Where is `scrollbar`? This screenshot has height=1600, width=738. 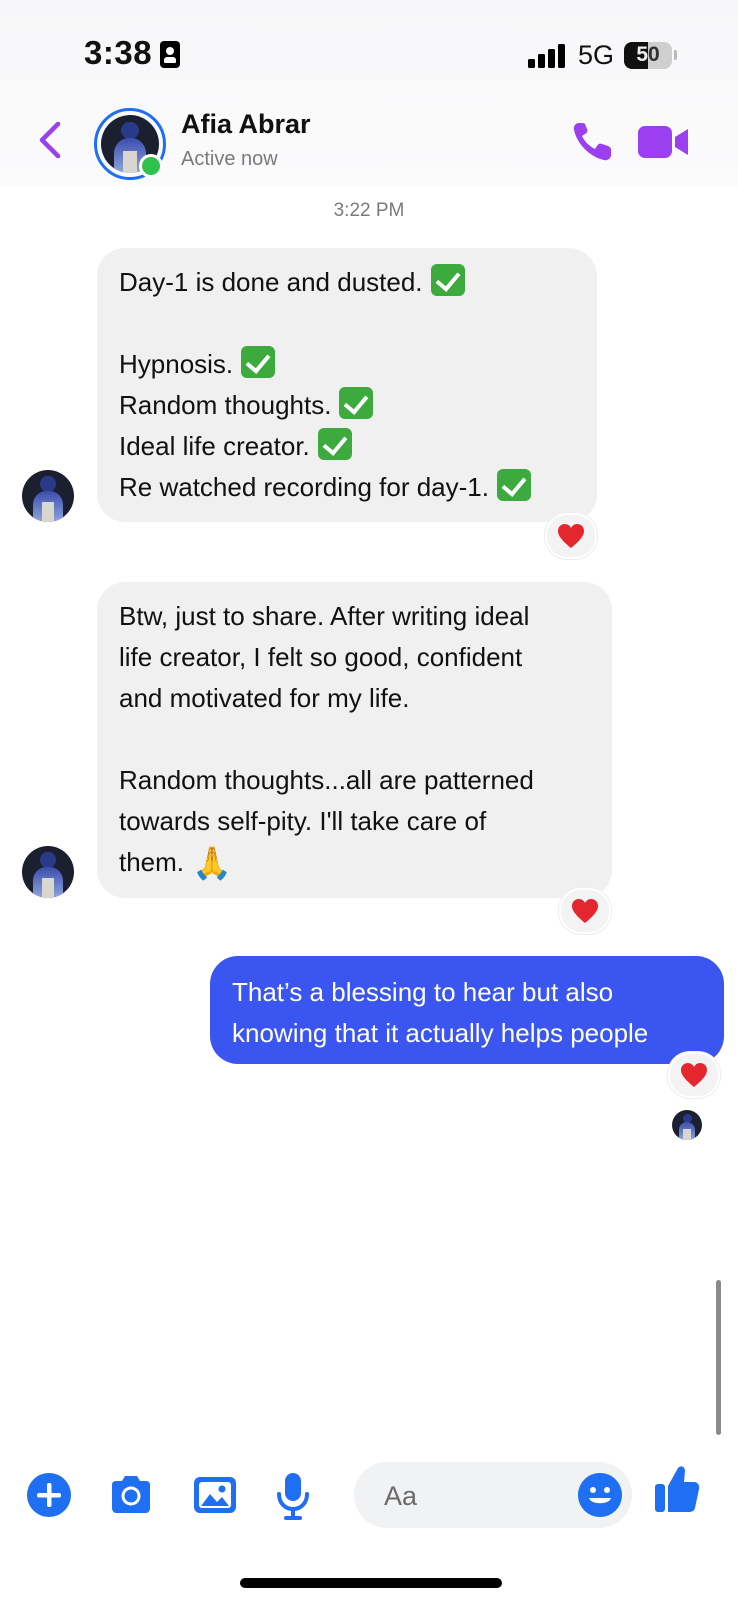
scrollbar is located at coordinates (718, 1357).